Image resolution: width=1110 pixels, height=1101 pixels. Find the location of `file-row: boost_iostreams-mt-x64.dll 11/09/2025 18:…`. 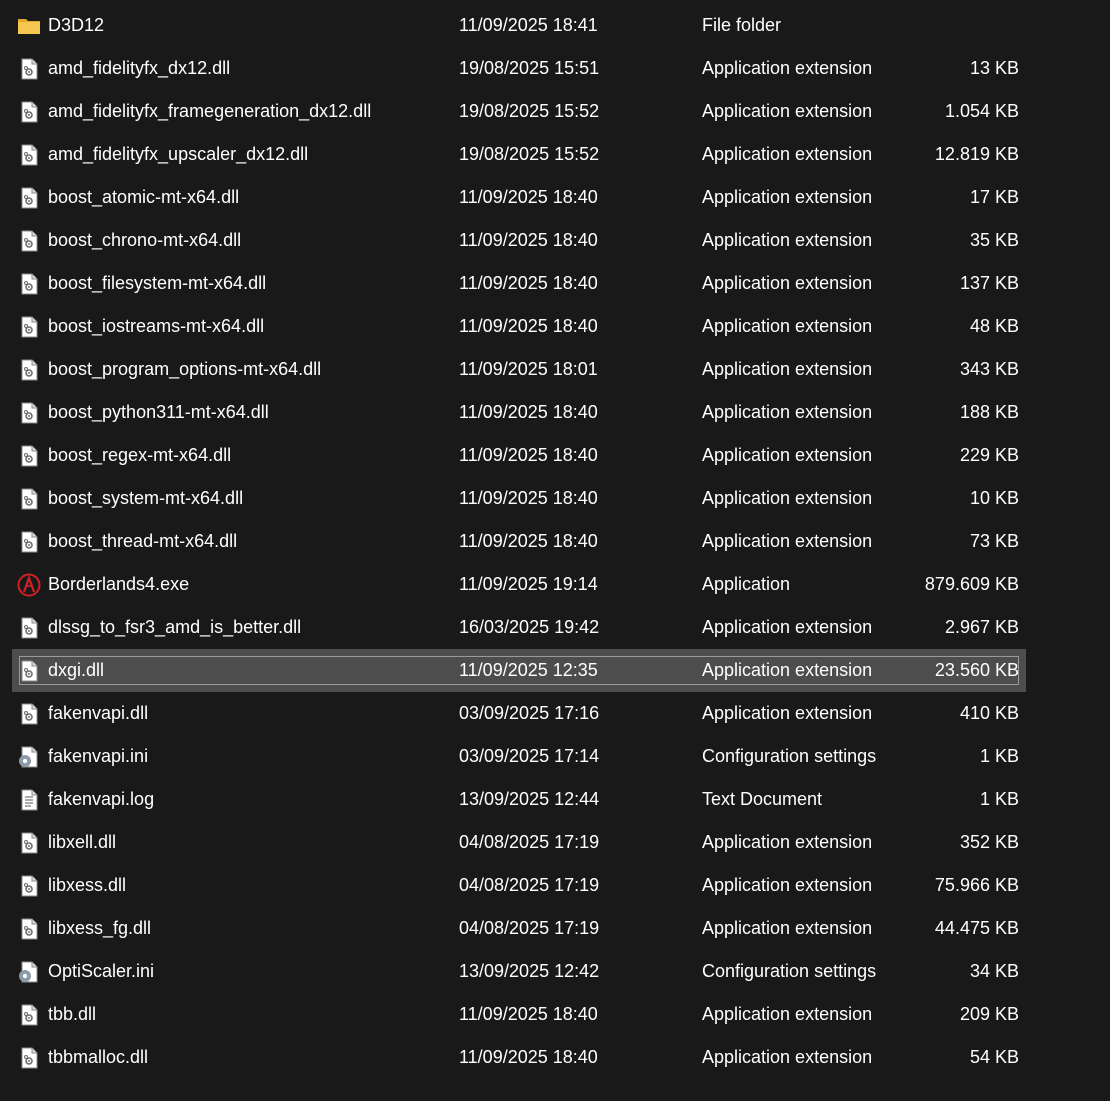

file-row: boost_iostreams-mt-x64.dll 11/09/2025 18:… is located at coordinates (519, 326).